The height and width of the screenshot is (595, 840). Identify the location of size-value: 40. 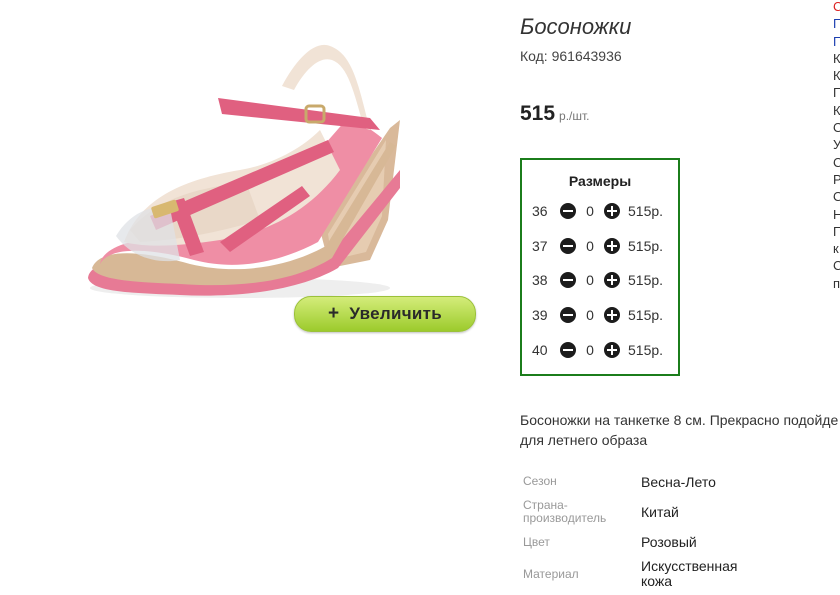
(540, 350).